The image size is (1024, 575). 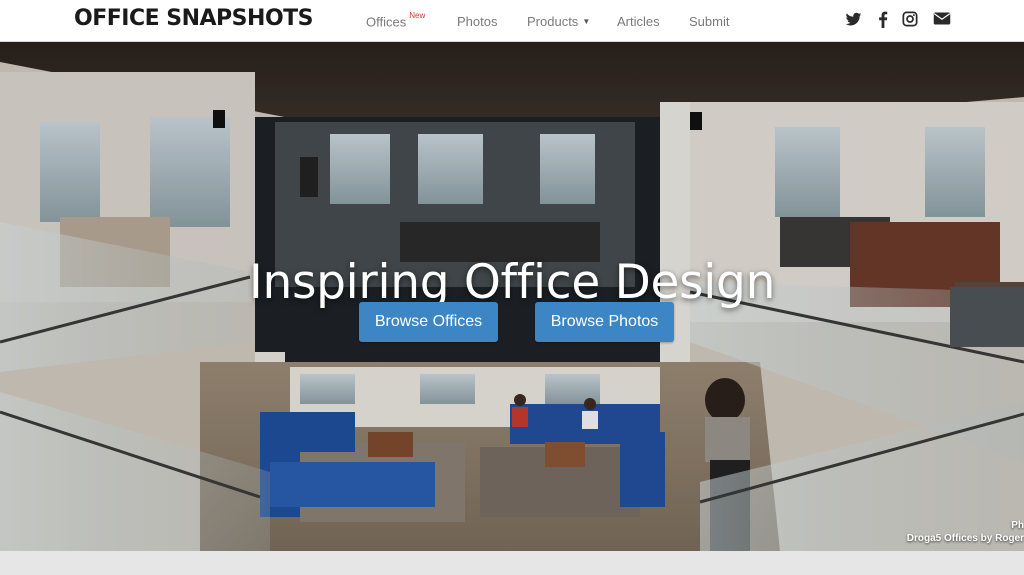 I want to click on instagram-icon, so click(x=911, y=20).